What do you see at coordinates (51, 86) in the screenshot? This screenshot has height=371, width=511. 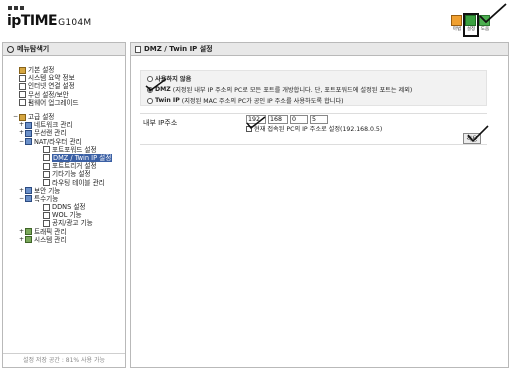 I see `tree-item-label: 인터넷 연결 설정` at bounding box center [51, 86].